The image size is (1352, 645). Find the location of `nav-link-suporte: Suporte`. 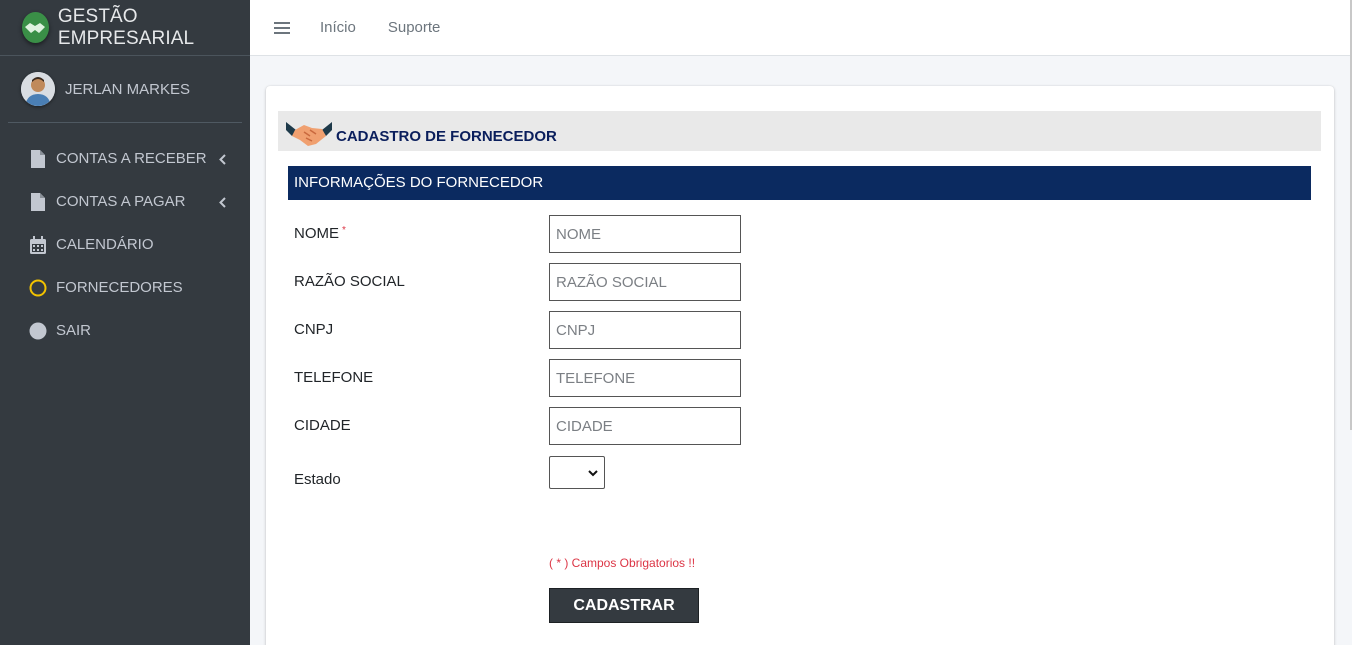

nav-link-suporte: Suporte is located at coordinates (414, 27).